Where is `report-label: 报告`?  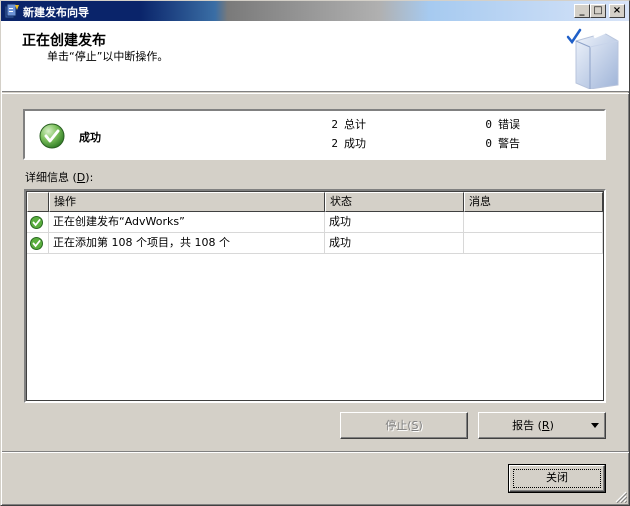
report-label: 报告 is located at coordinates (523, 425).